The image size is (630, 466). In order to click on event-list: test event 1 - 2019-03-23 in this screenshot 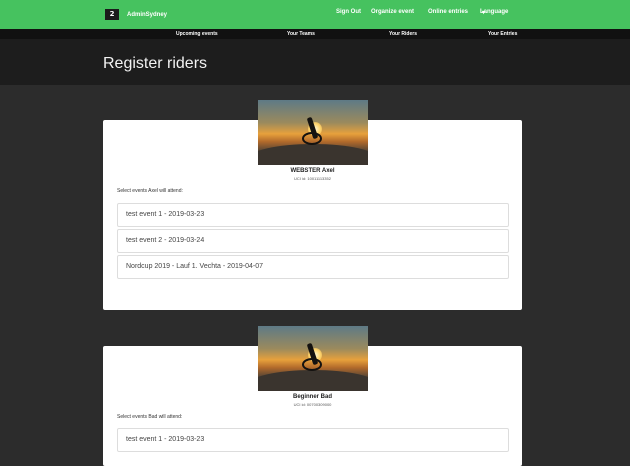, I will do `click(313, 441)`.